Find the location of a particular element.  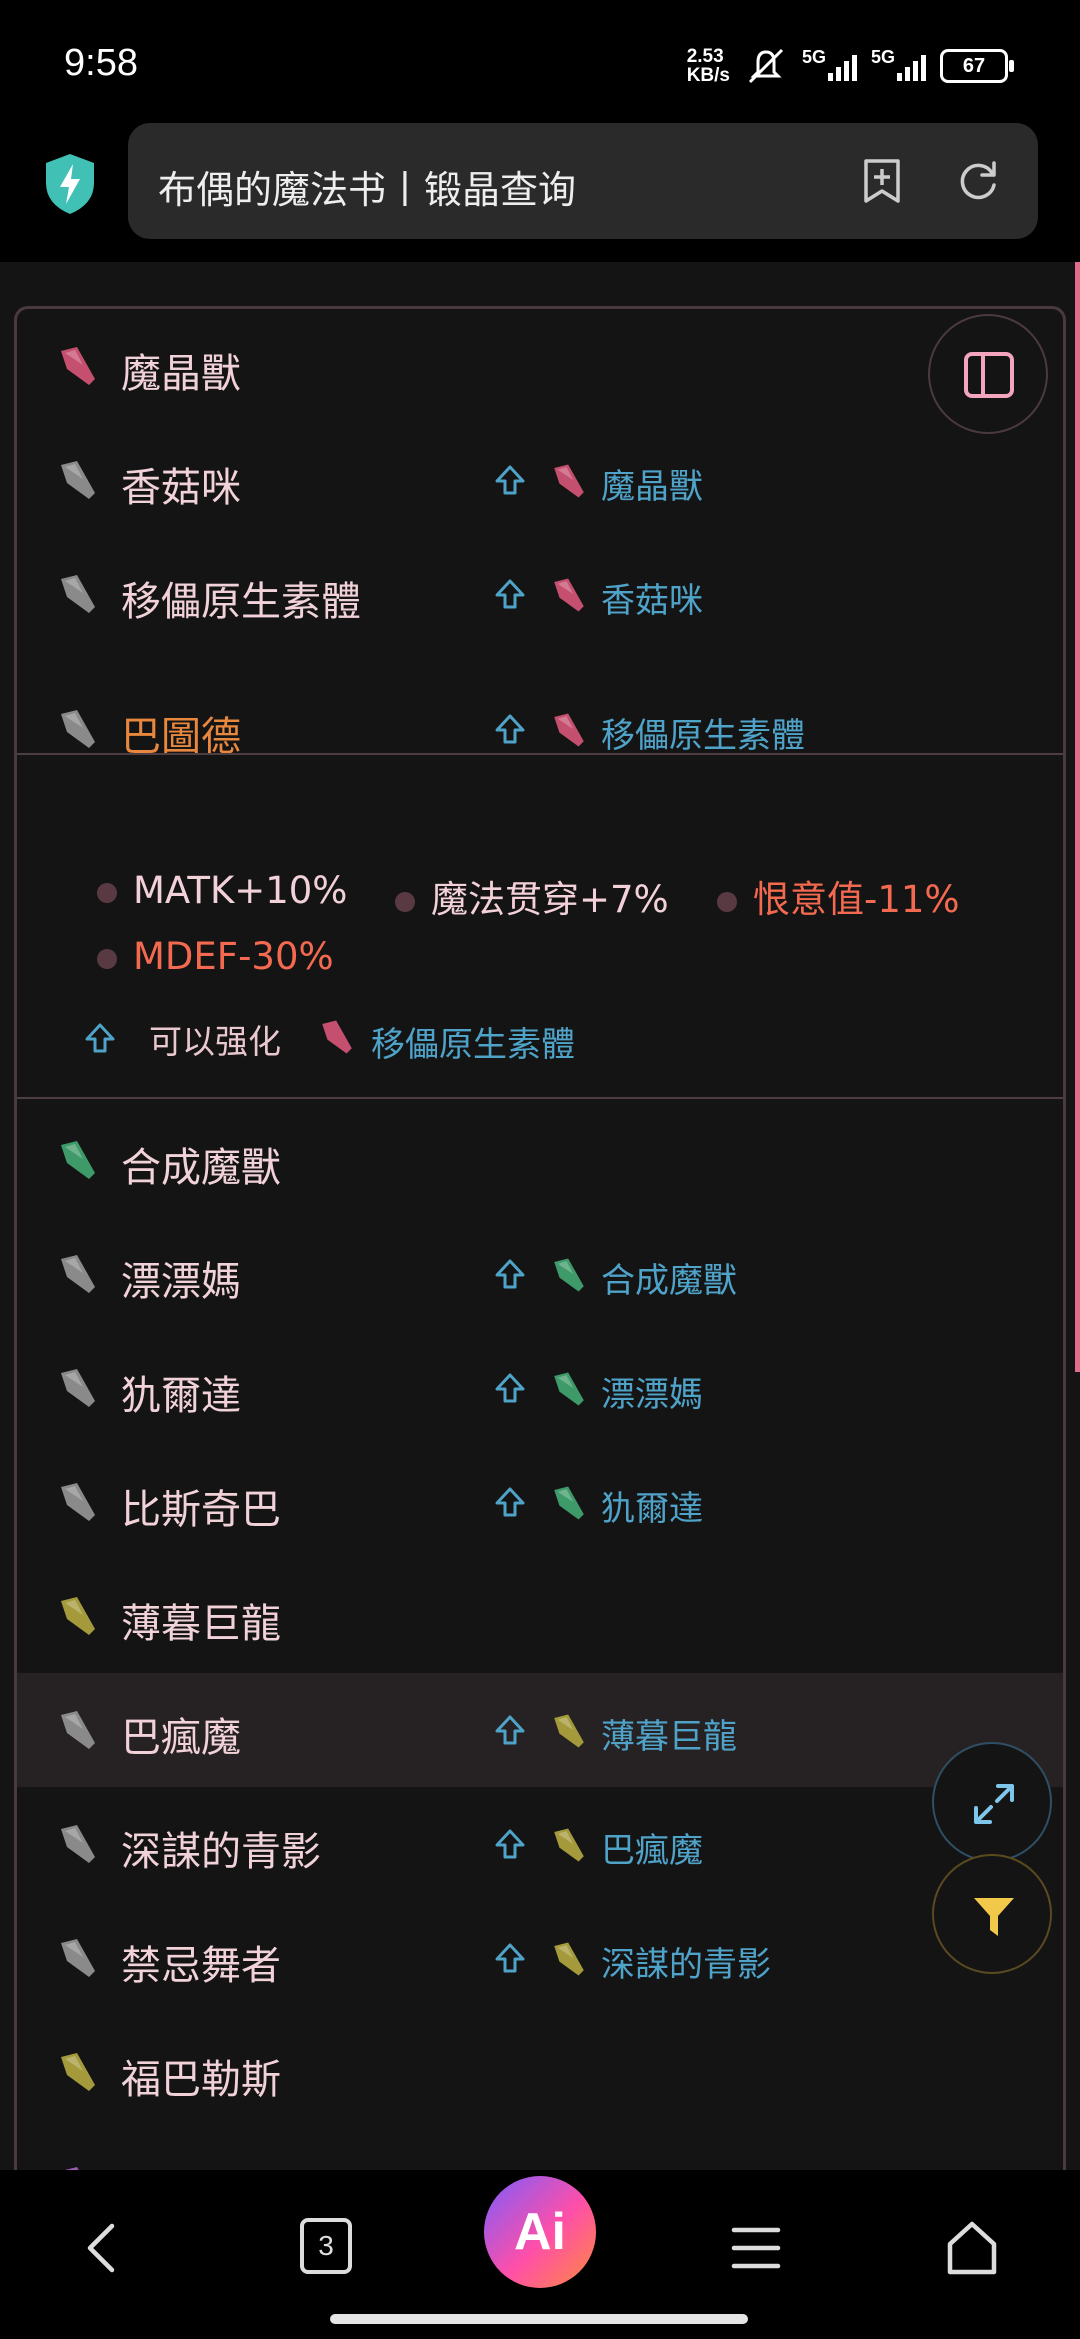

signal-sim2-label: 5G is located at coordinates (883, 57).